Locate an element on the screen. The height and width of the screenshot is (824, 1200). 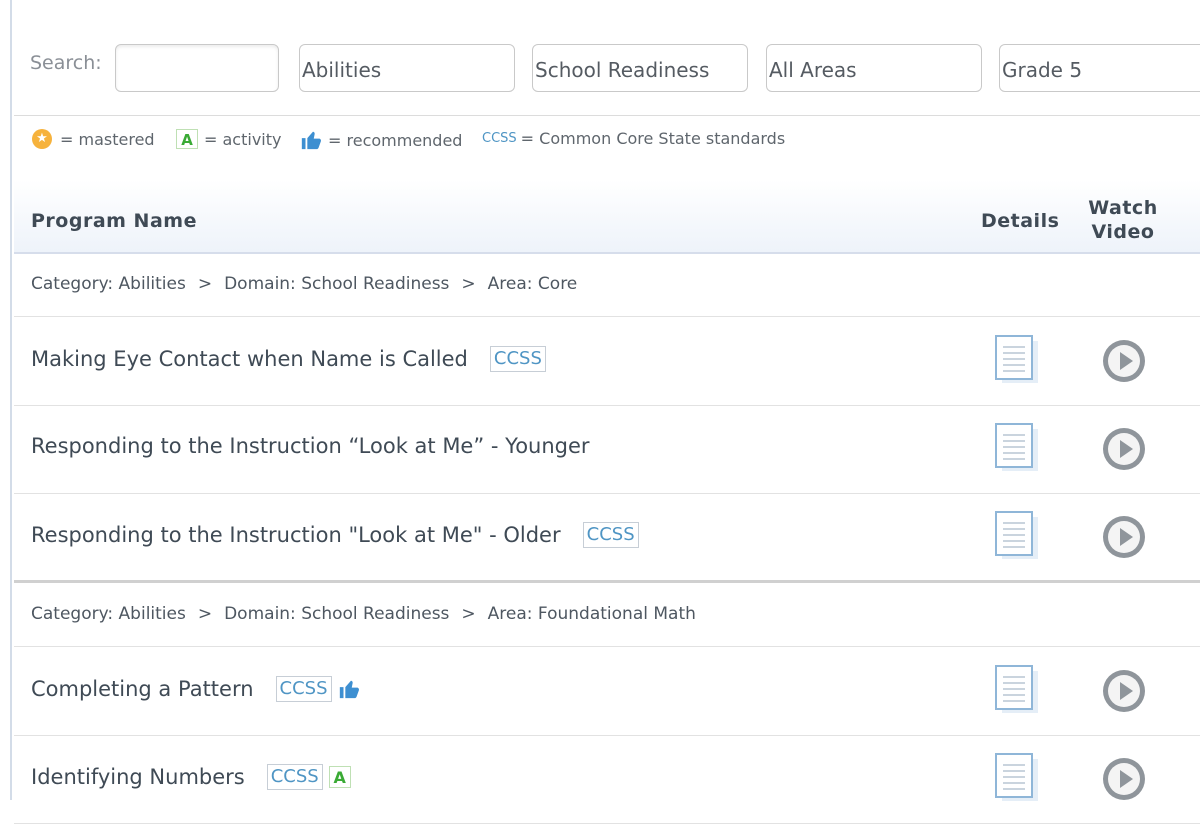
legend-ccss: CCSS = Common Core State standards is located at coordinates (633, 138).